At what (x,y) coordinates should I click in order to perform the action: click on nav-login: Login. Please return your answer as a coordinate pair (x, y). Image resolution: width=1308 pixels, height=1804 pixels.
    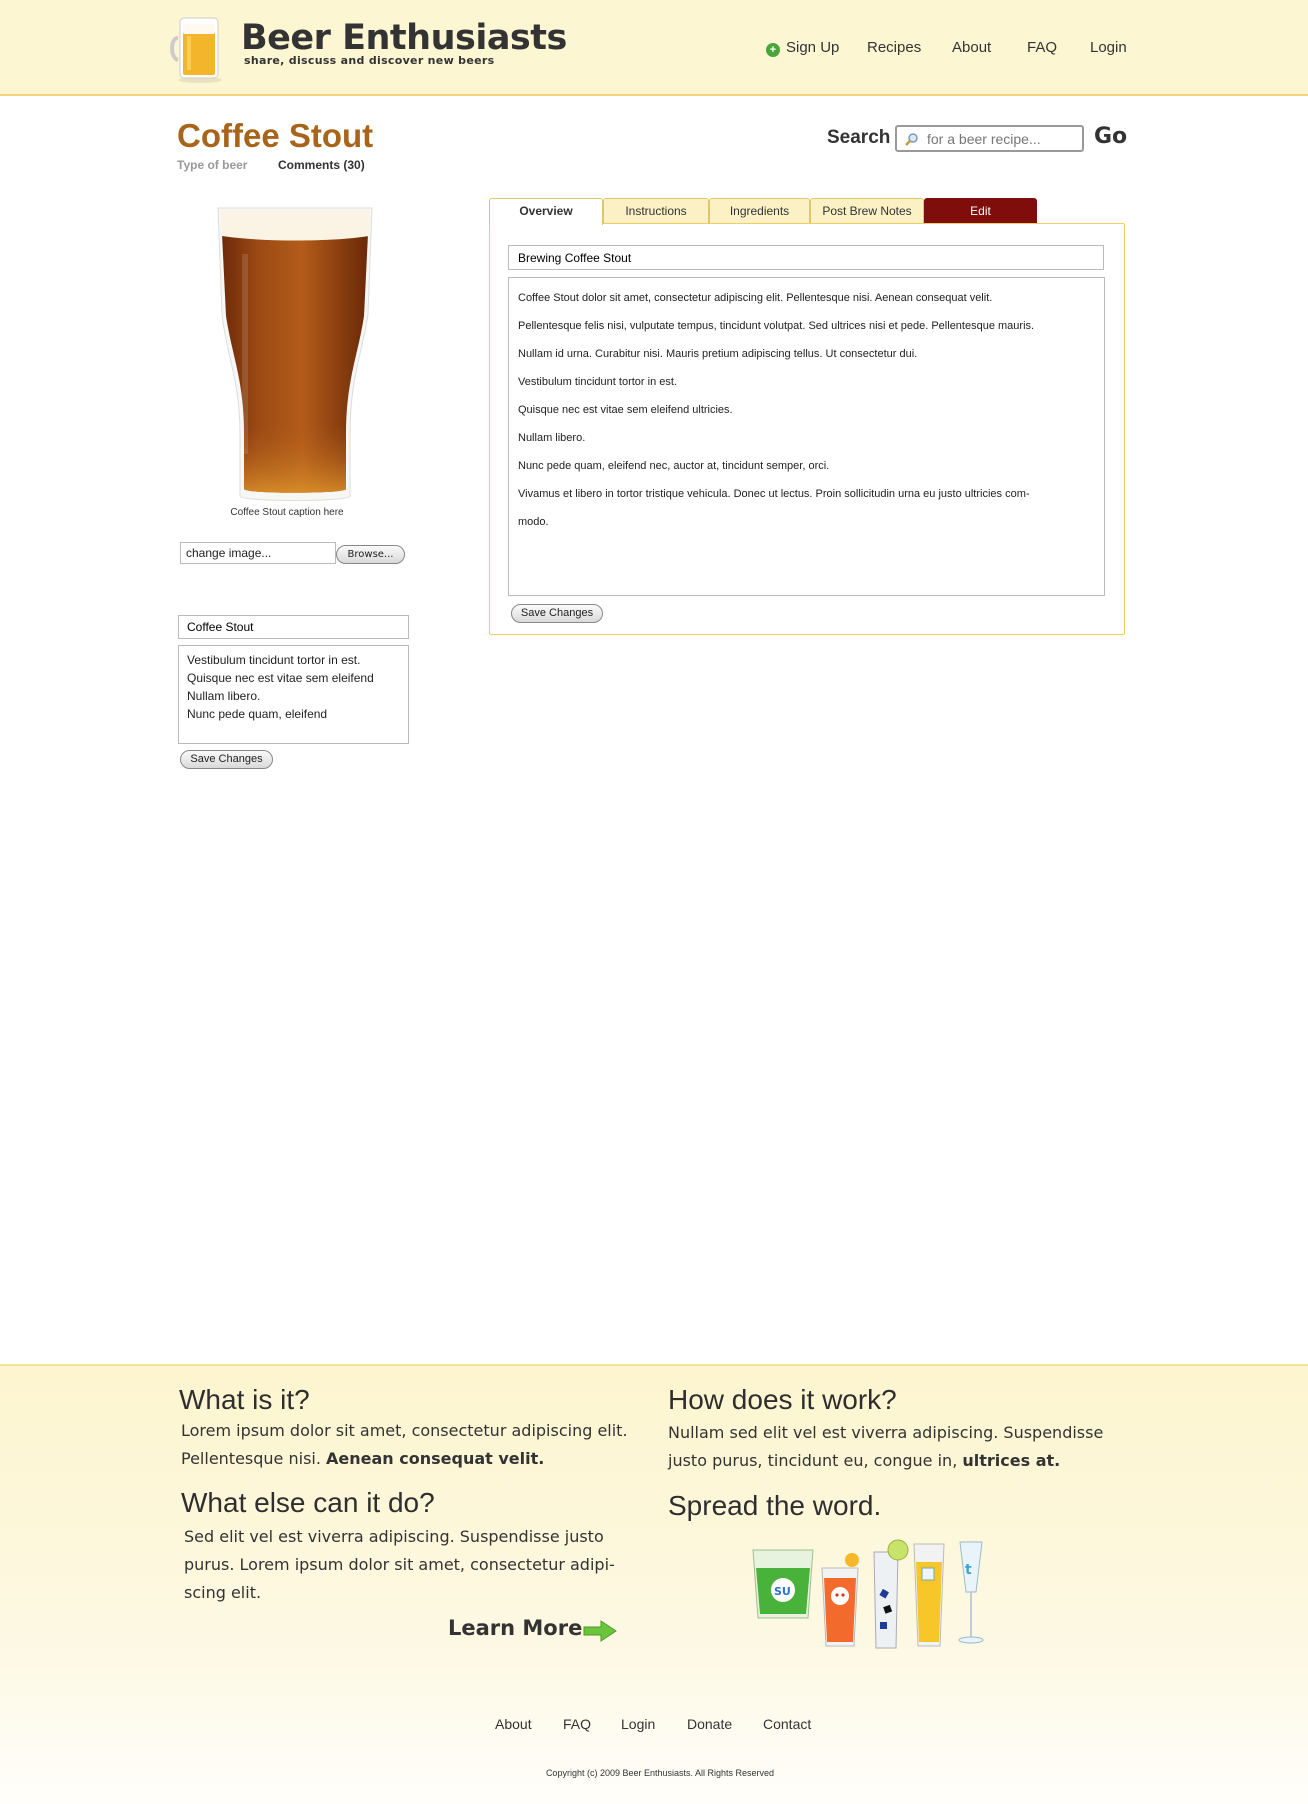
    Looking at the image, I should click on (1108, 47).